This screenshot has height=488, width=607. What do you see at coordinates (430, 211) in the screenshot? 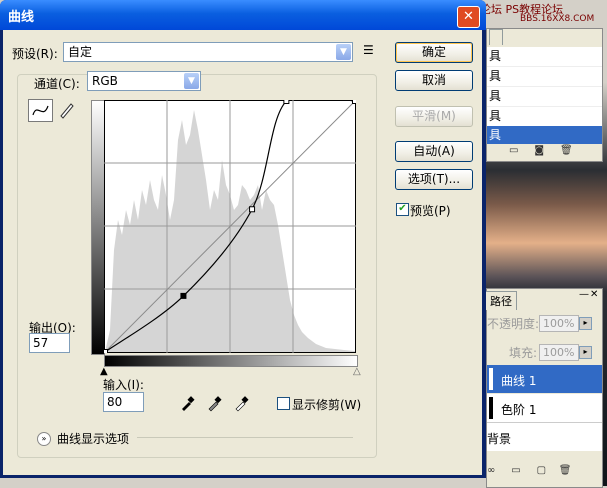
I see `preview-label: 预览(P)` at bounding box center [430, 211].